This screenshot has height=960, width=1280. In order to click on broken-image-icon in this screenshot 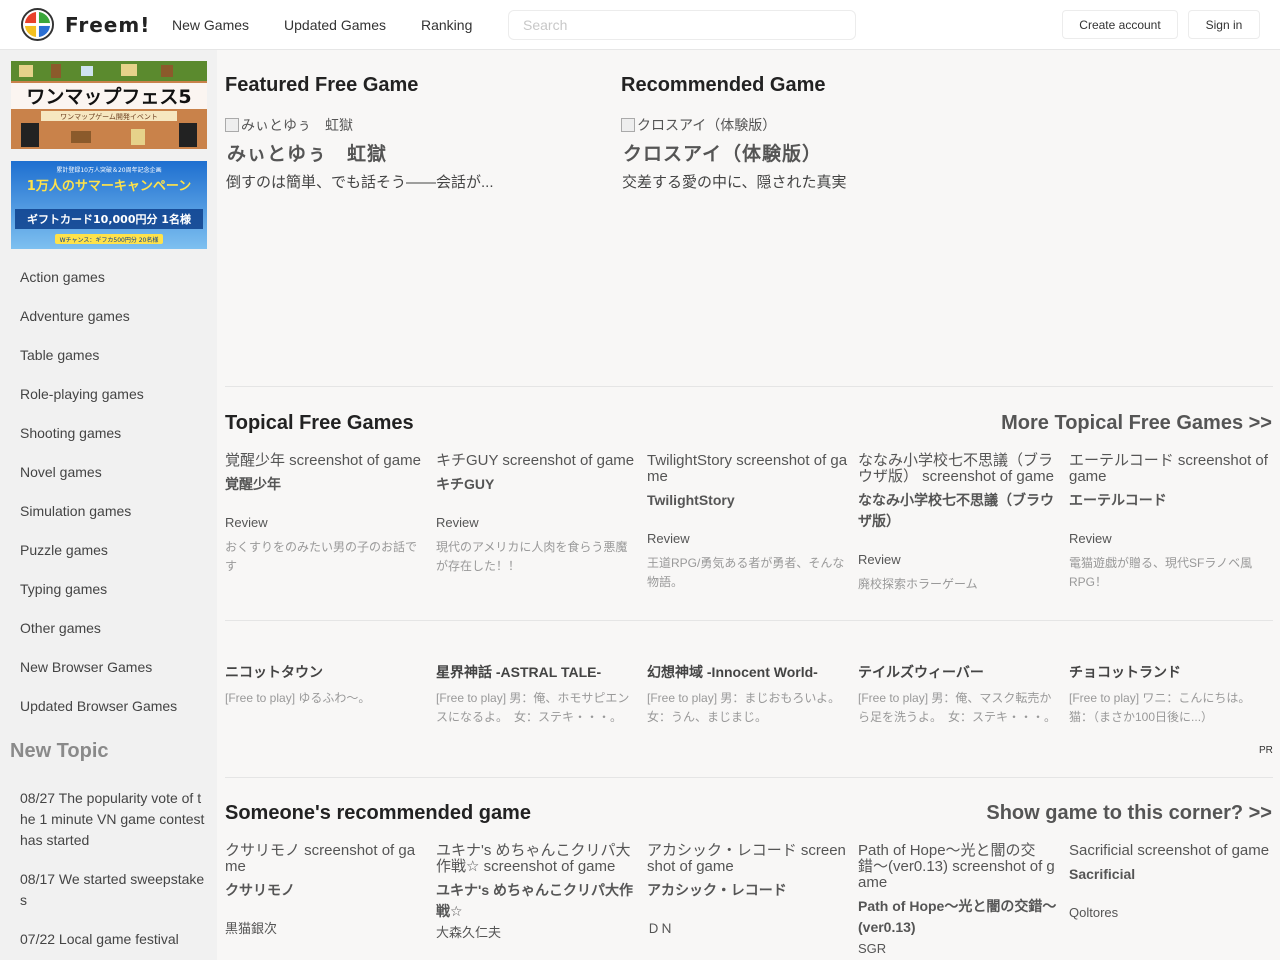, I will do `click(232, 125)`.